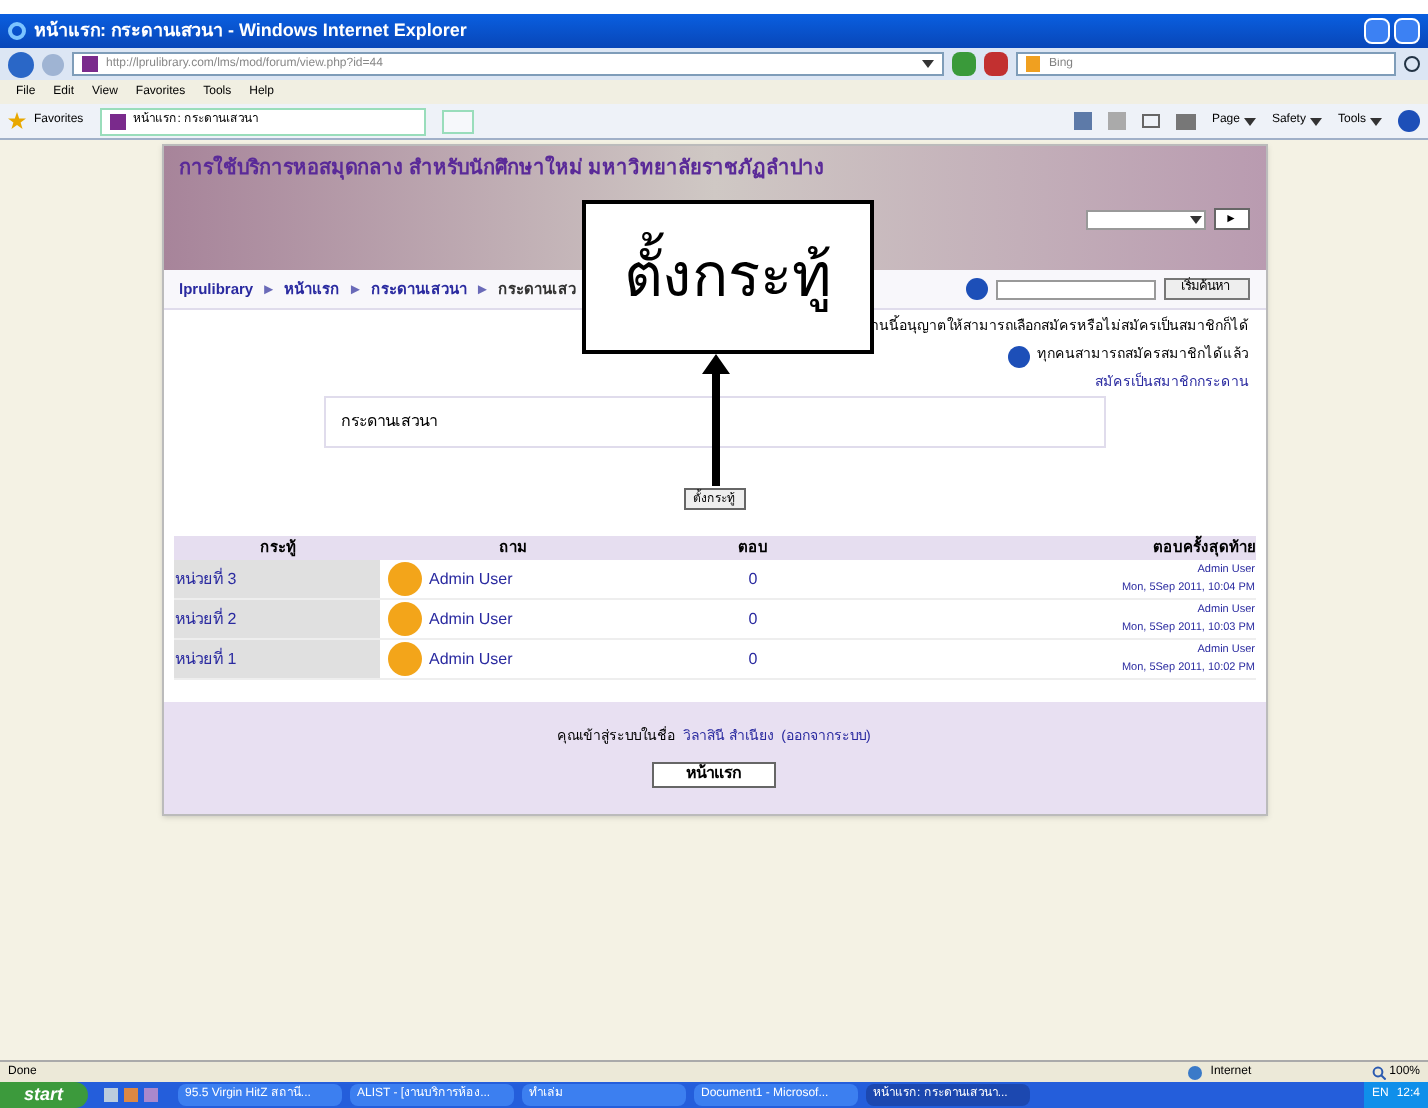  I want to click on site-title: การใช้บริการหอสมุดกลาง สำหรับนักศึกษาใหม่ มหาวิทยาลัยราชภัฏลำปาง, so click(503, 169).